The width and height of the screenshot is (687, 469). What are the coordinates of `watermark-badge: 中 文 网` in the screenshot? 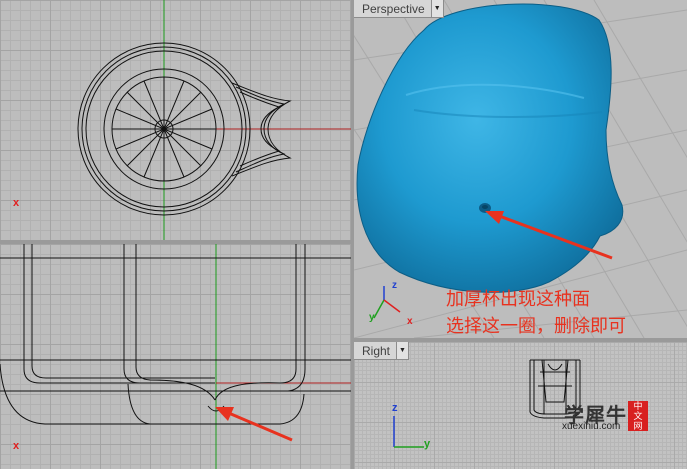 It's located at (638, 416).